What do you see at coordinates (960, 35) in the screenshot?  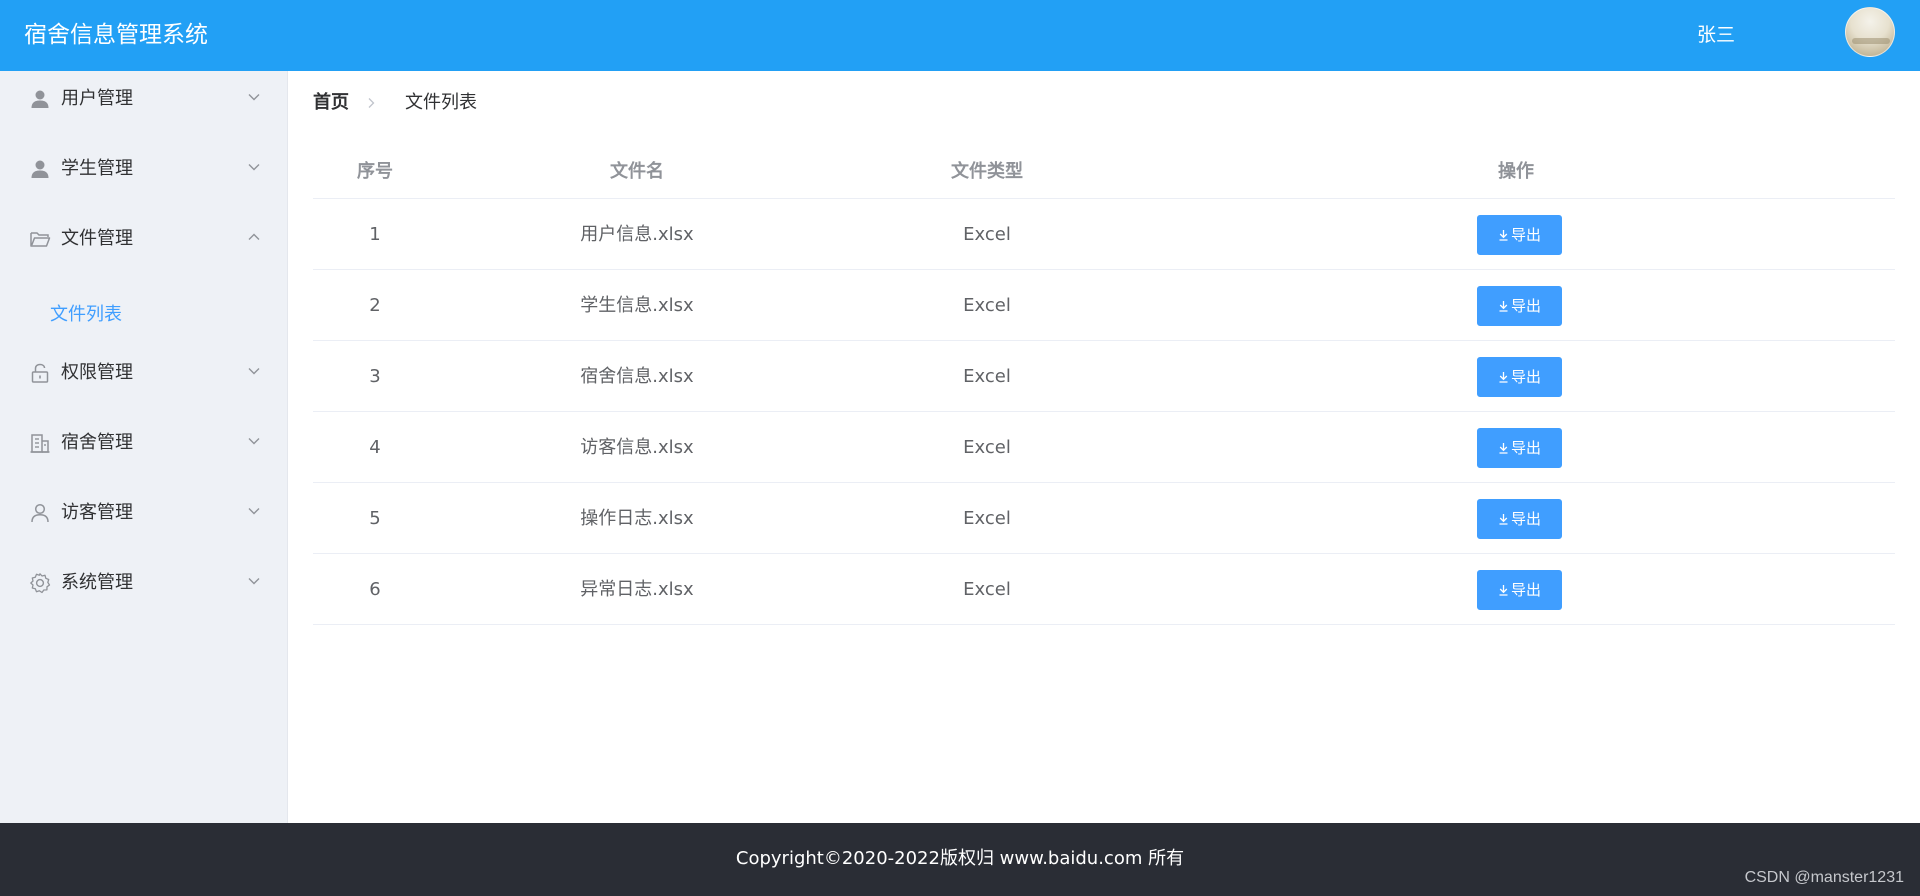 I see `top-header: 宿舍信息管理系统 张三` at bounding box center [960, 35].